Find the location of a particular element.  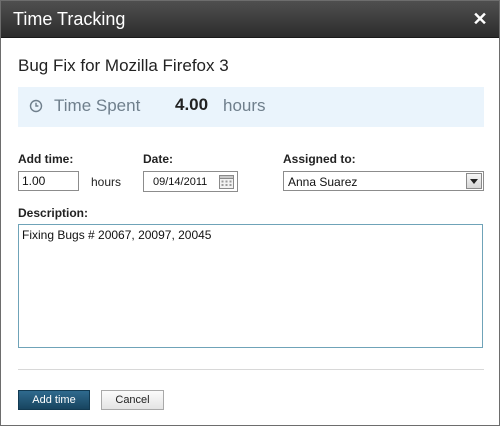

add-time-button: Add time is located at coordinates (54, 400).